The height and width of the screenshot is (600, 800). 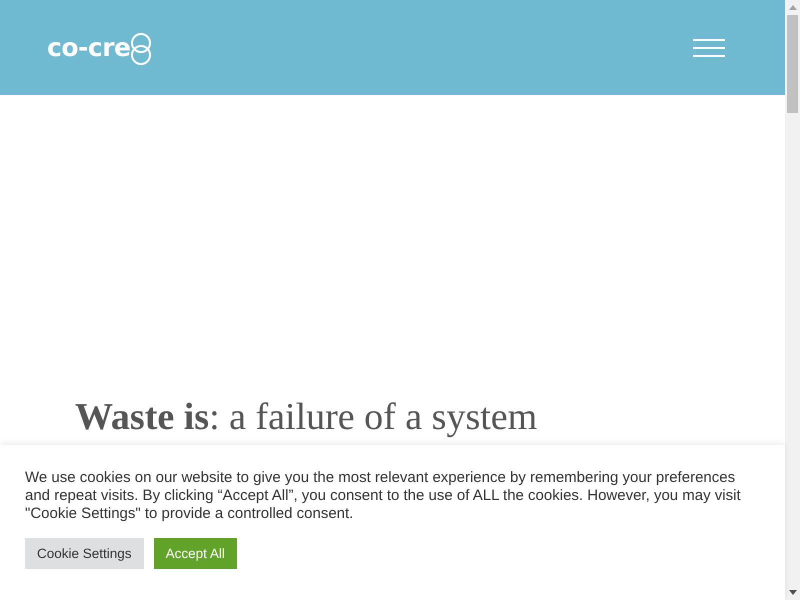 I want to click on cookie-message: We use cookies on our website to give you the most relevant experience by remembering your preferences and repeat visits. By clicking “Accept All”, you consent to the use of ALL the cookies. However, you may visit "Cookie Settings" to provide a controlled consent., so click(x=383, y=496).